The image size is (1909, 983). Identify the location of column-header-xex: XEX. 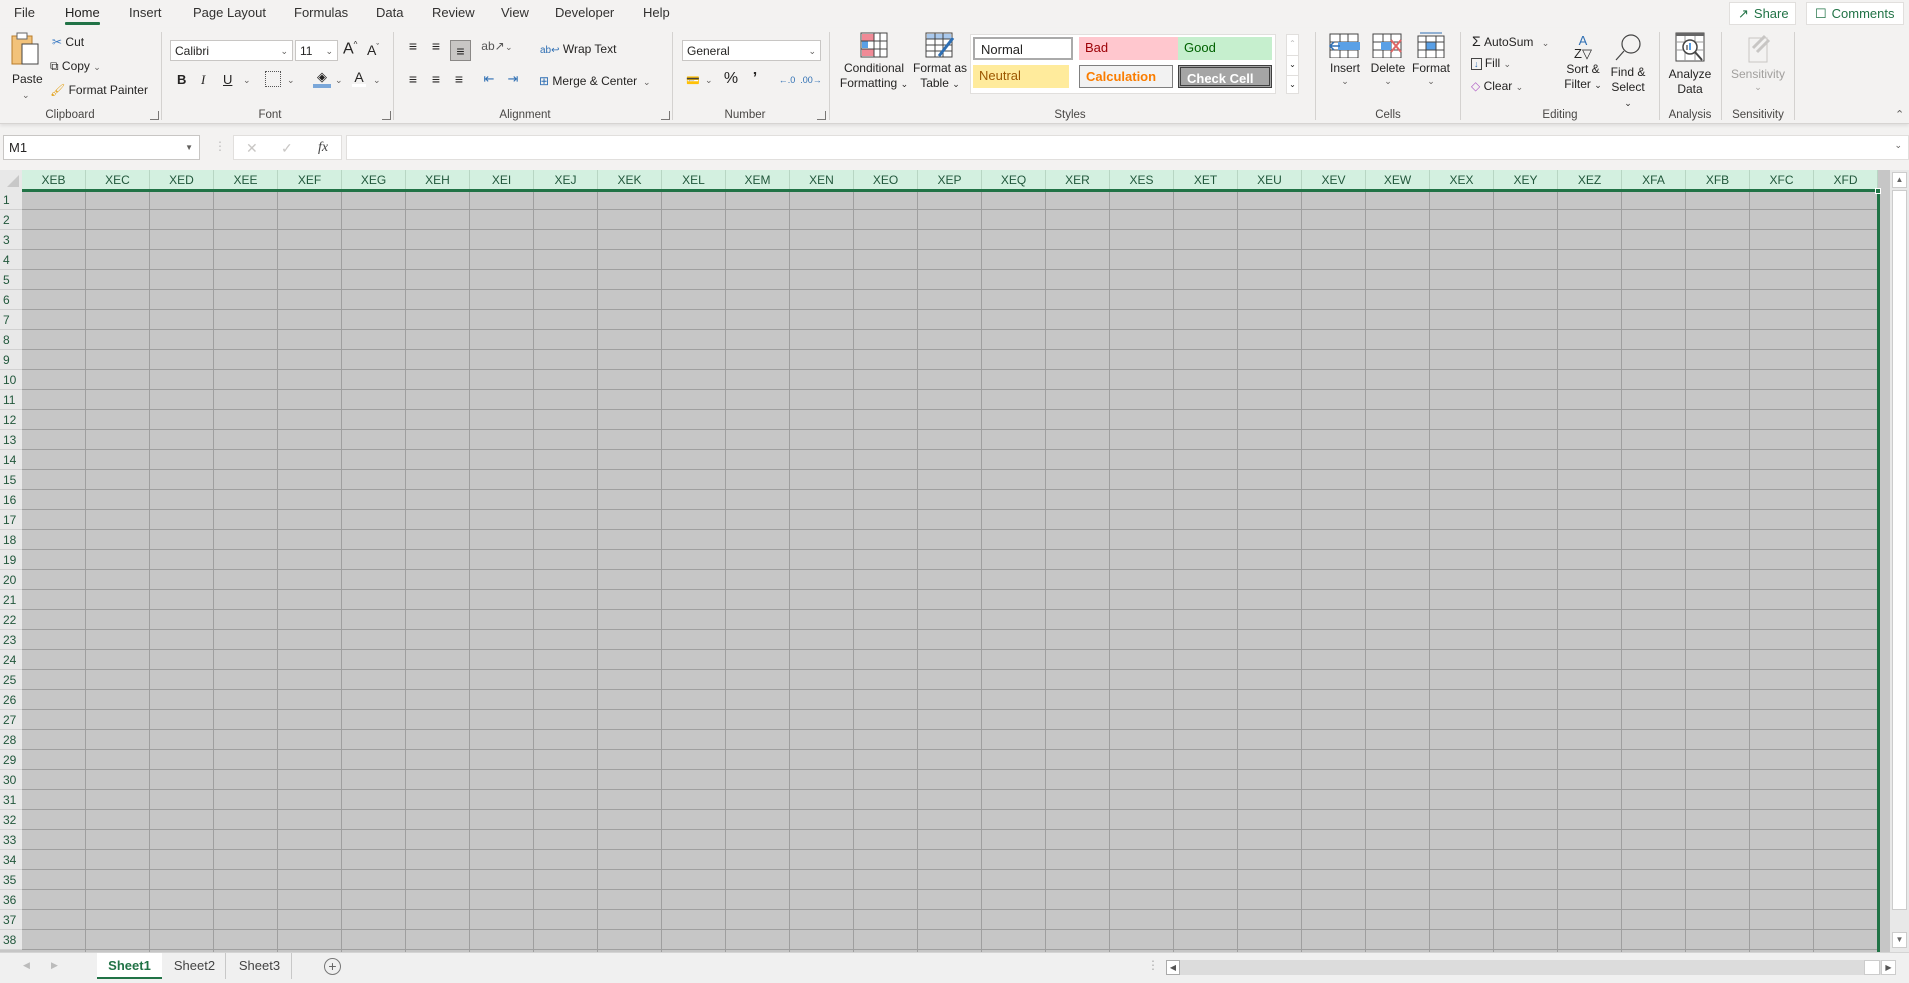
(1462, 180).